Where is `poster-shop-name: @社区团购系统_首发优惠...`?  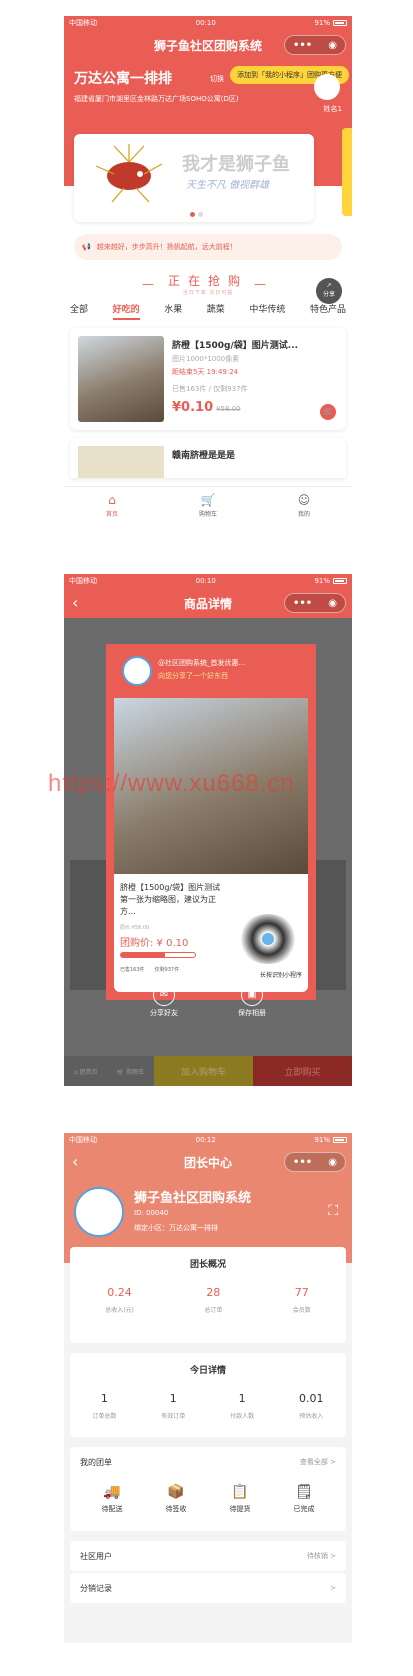 poster-shop-name: @社区团购系统_首发优惠... is located at coordinates (202, 663).